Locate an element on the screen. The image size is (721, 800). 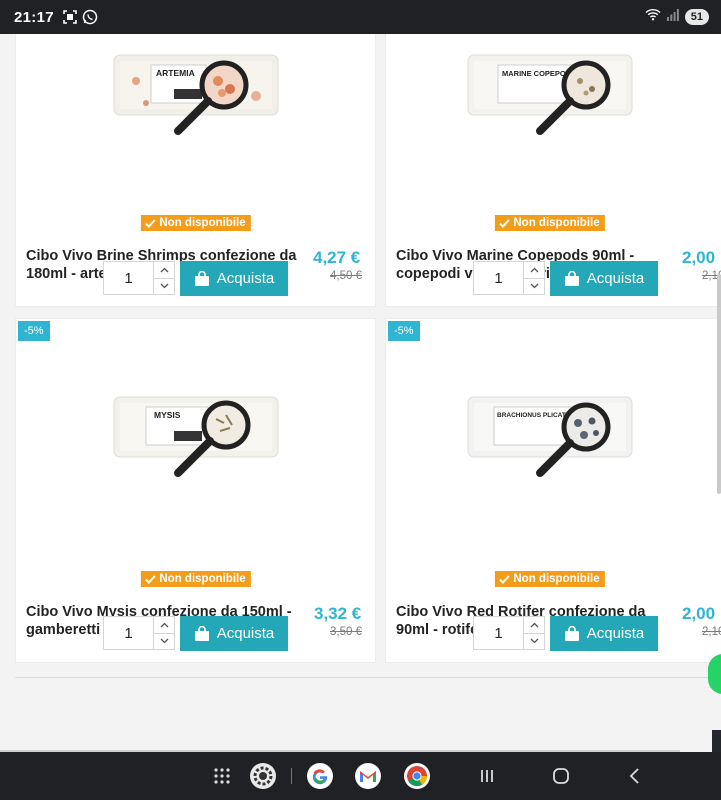
product-image: MARINE COPEPOD is located at coordinates (550, 96).